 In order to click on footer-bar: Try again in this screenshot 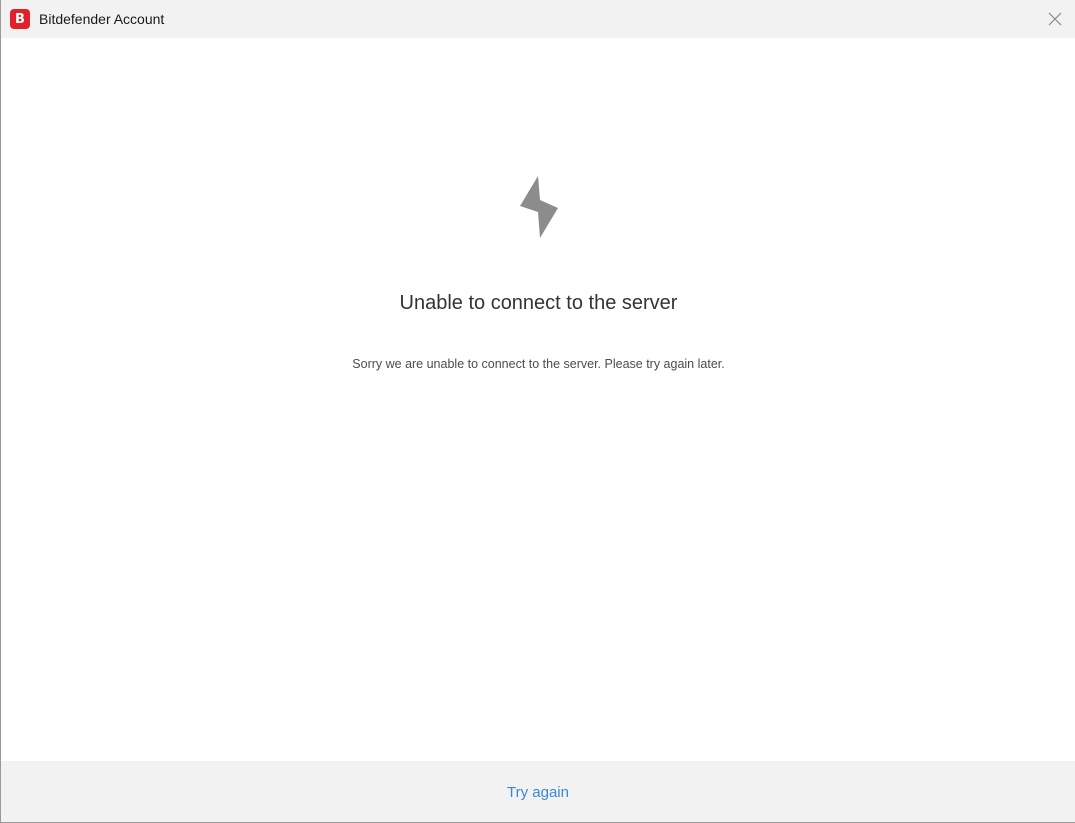, I will do `click(538, 791)`.